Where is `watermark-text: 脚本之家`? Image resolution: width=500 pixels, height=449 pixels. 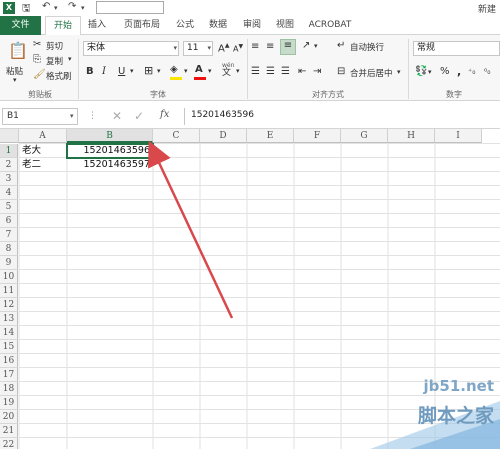
watermark-text: 脚本之家 is located at coordinates (455, 416).